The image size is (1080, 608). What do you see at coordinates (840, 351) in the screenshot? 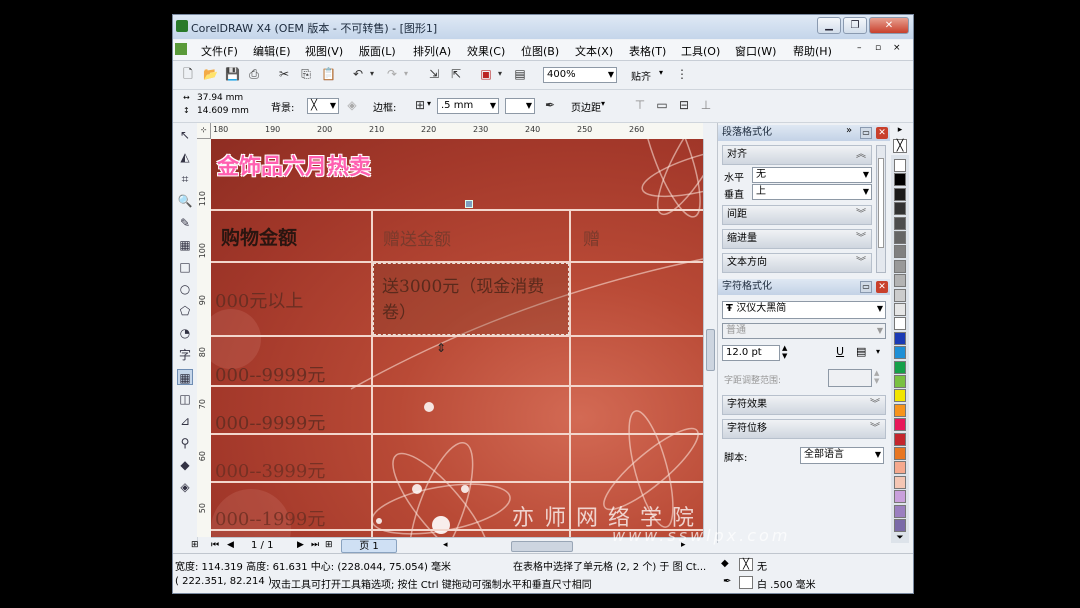
I see `underline-icon: U` at bounding box center [840, 351].